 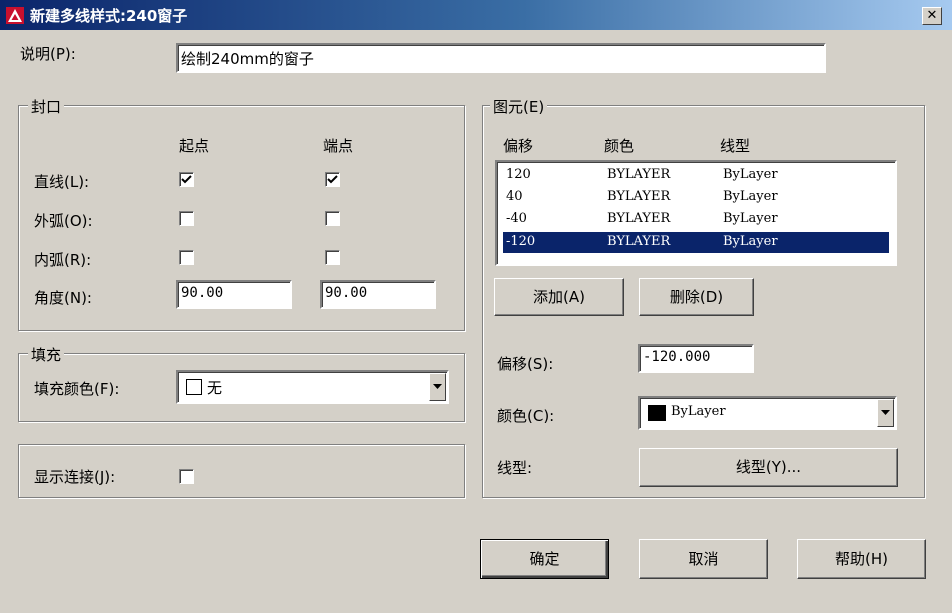 What do you see at coordinates (518, 146) in the screenshot?
I see `offset-column-header: 偏移` at bounding box center [518, 146].